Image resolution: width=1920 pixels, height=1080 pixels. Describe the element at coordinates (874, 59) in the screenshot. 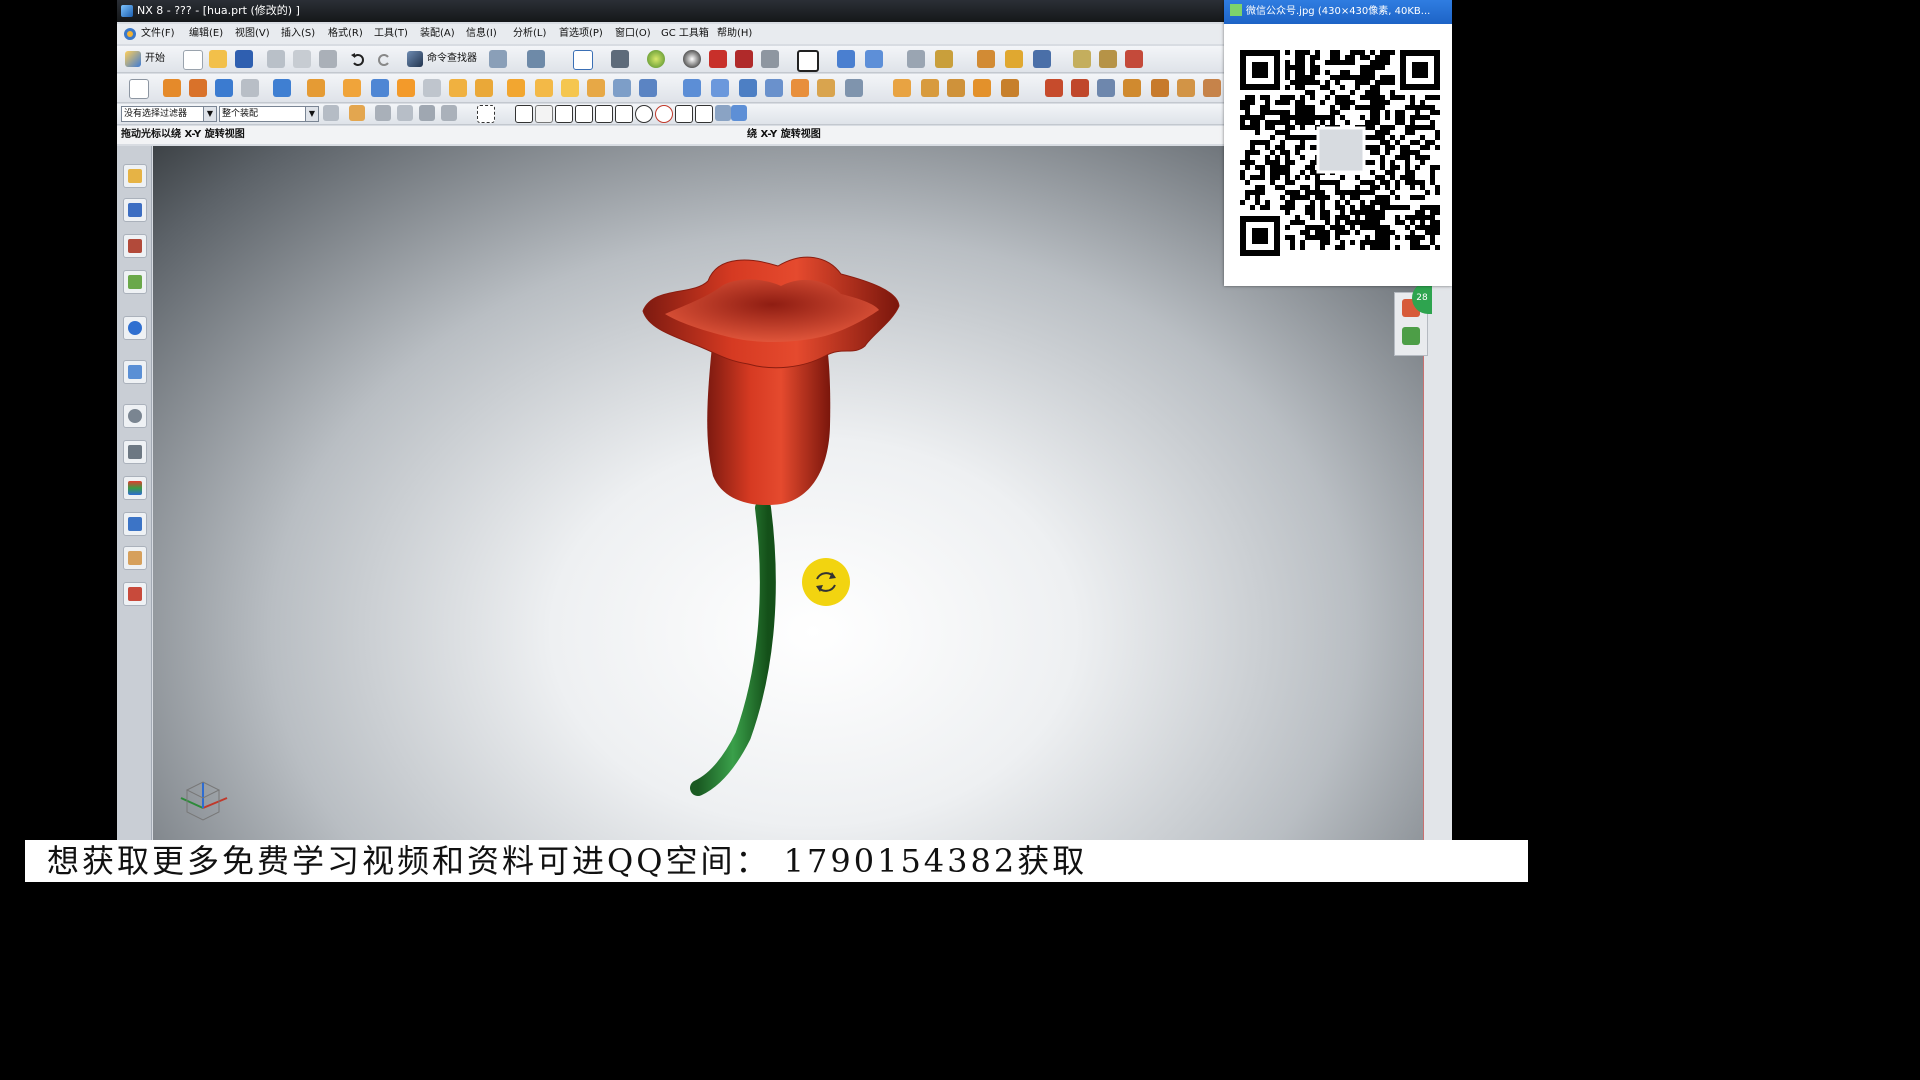

I see `wcs-icon` at that location.